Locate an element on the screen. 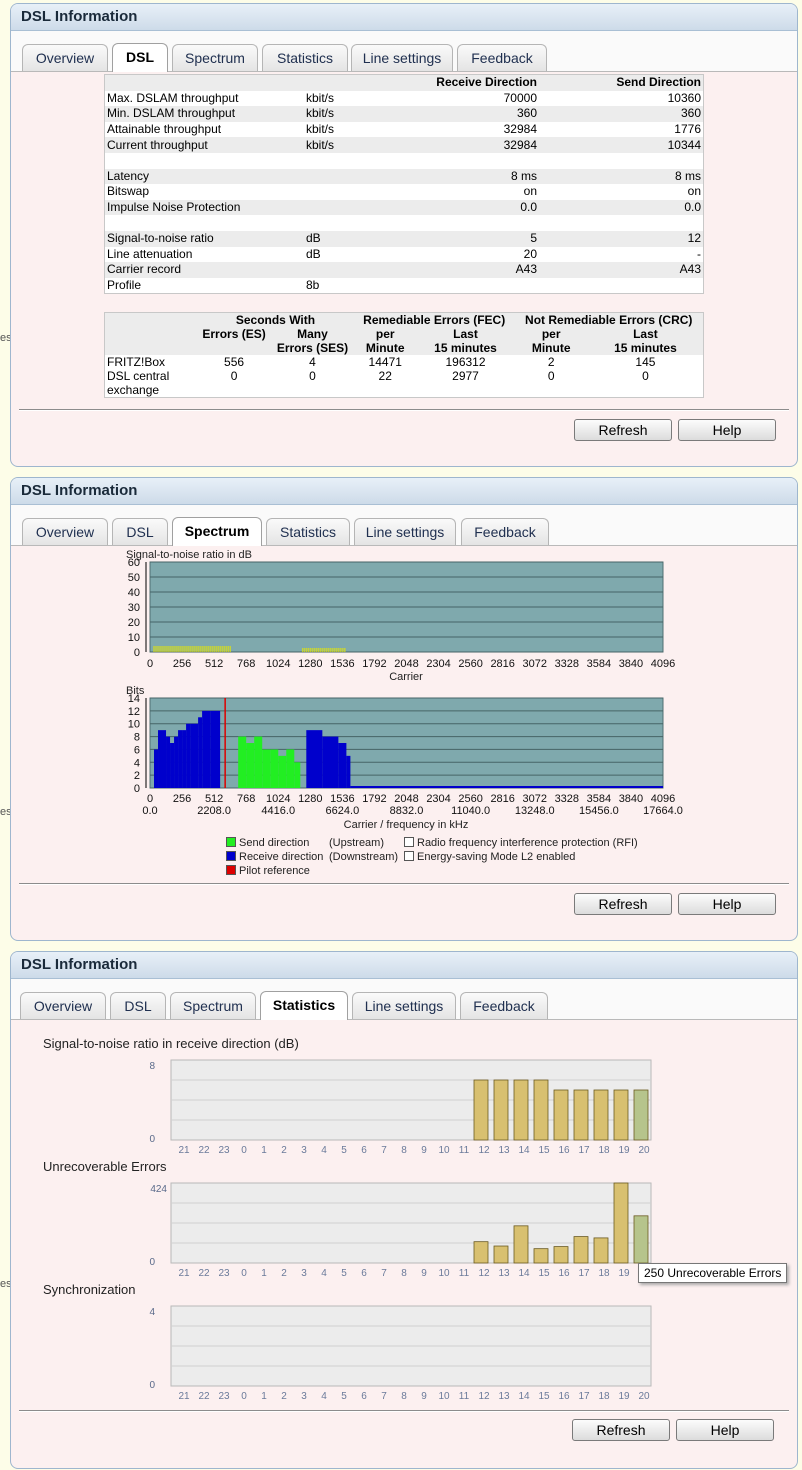 Image resolution: width=802 pixels, height=1470 pixels. cell-tx: 0.0 is located at coordinates (621, 207).